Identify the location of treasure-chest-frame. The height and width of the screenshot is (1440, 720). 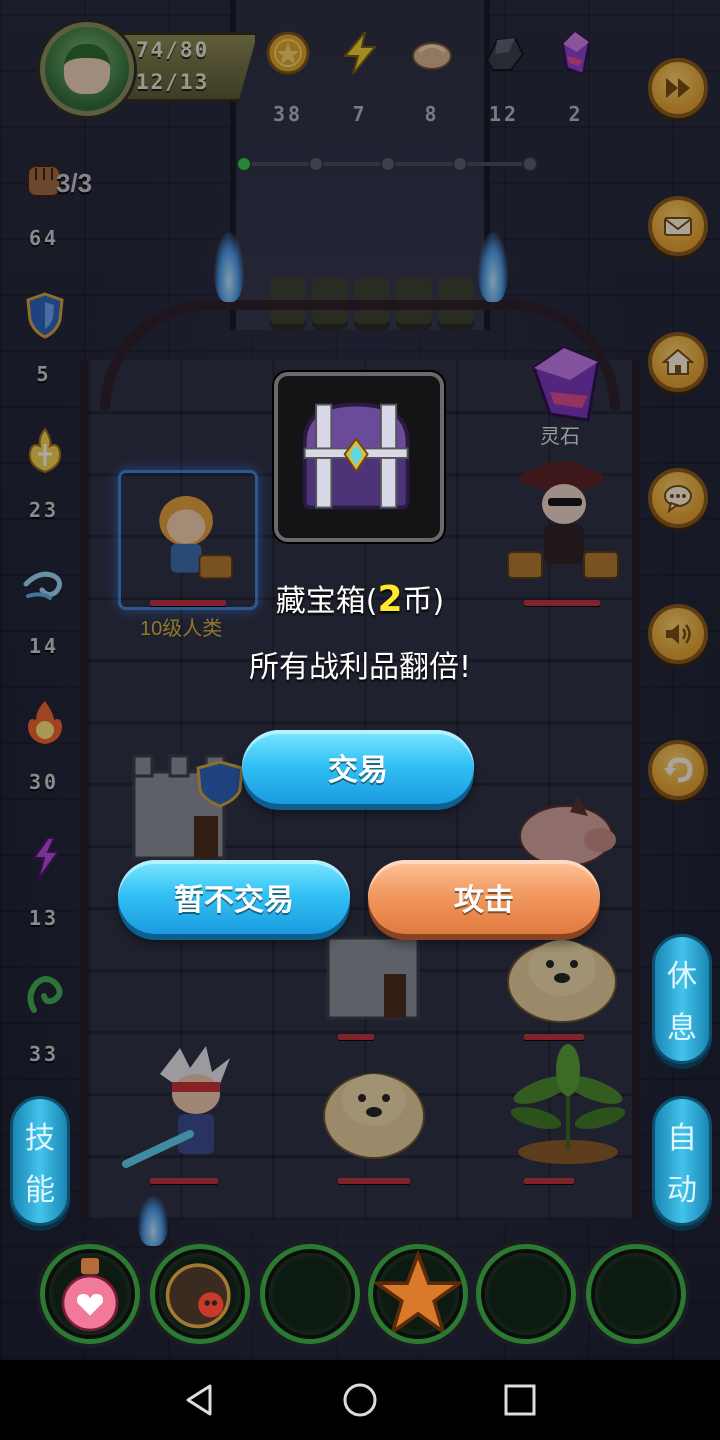
(359, 457).